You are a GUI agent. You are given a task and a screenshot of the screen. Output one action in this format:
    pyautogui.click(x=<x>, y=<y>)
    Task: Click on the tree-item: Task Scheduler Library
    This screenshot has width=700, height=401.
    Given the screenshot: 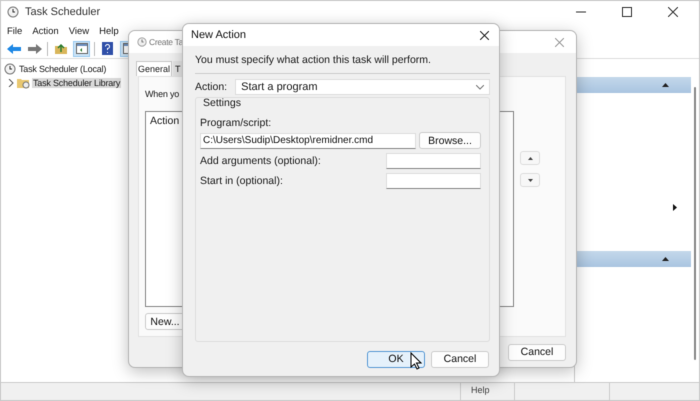 What is the action you would take?
    pyautogui.click(x=77, y=83)
    